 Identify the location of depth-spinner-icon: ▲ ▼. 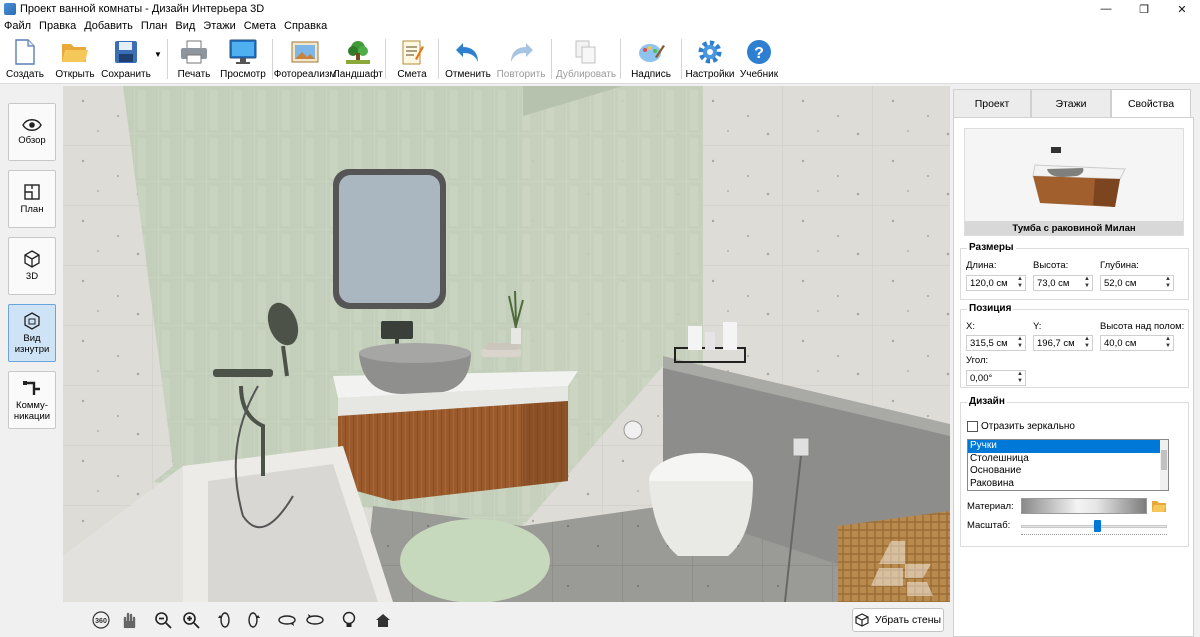
(1168, 283).